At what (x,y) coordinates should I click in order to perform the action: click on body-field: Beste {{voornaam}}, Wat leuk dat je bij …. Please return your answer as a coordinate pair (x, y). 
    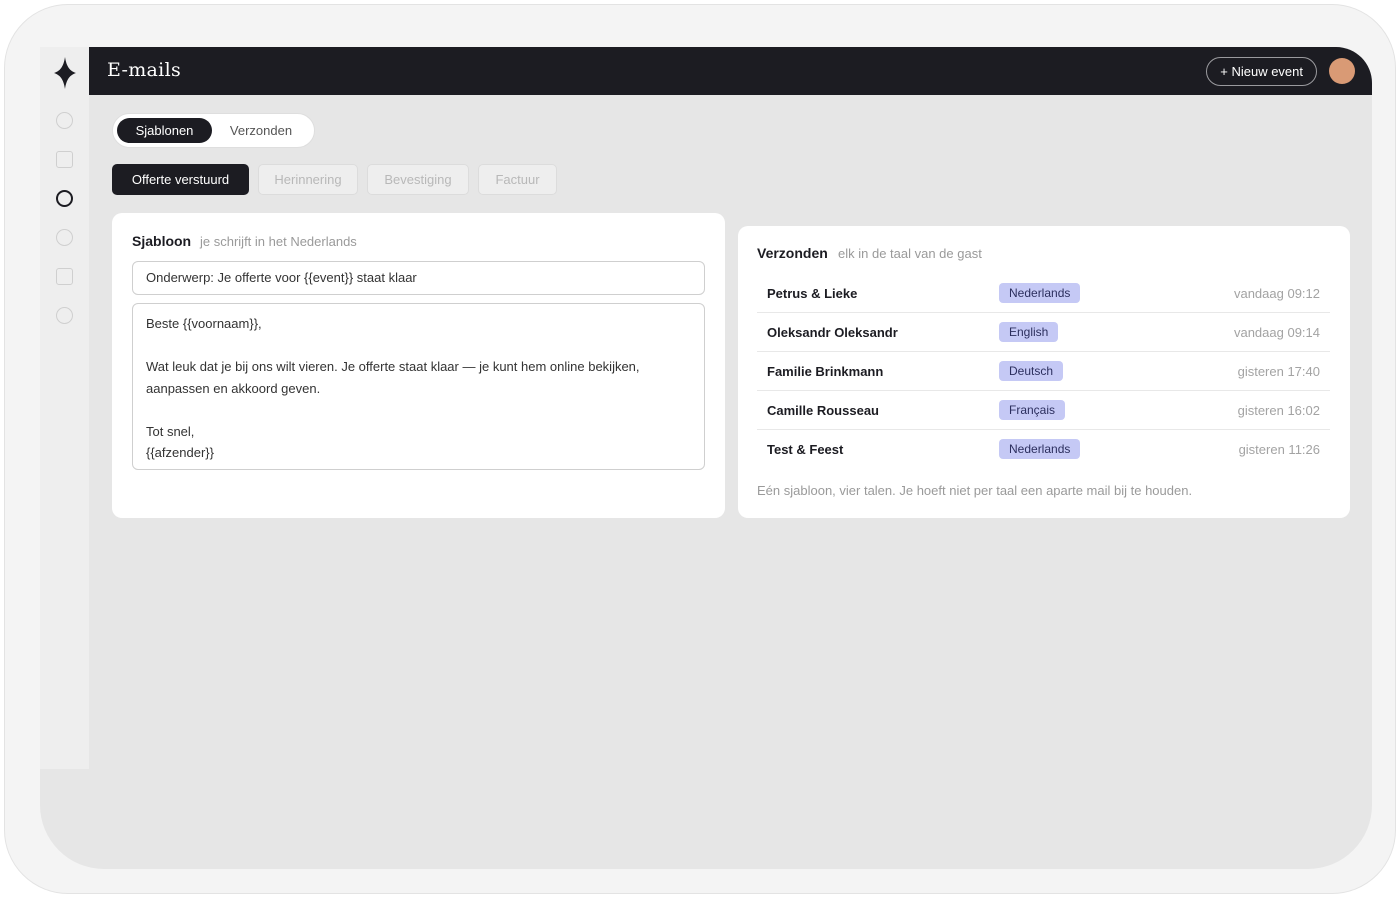
    Looking at the image, I should click on (418, 386).